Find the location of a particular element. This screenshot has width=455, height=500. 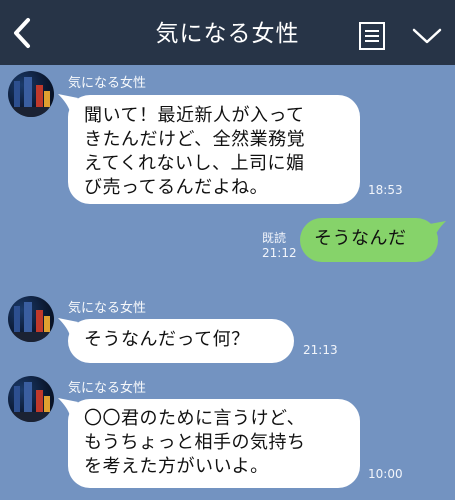

message-time: 18:53 is located at coordinates (385, 190).